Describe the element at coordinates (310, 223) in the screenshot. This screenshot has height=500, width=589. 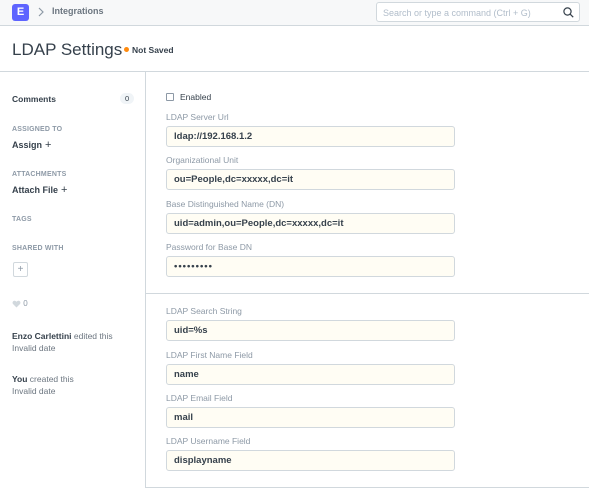
I see `base-dn-input: uid=admin,ou=People,dc=xxxxx,dc=it` at that location.